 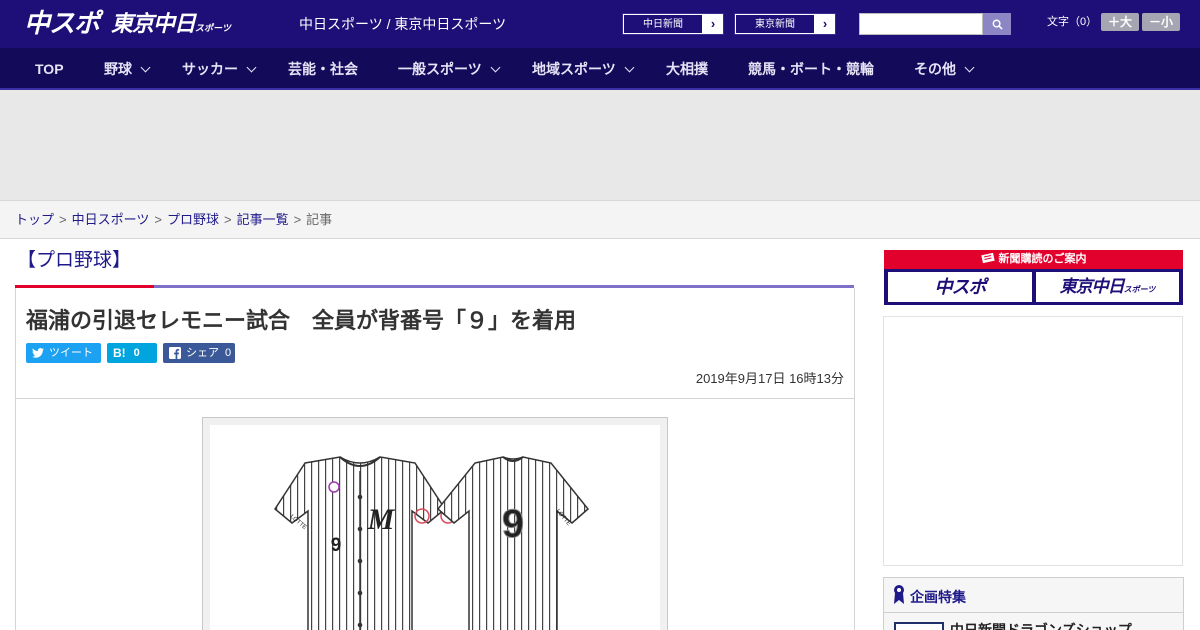 What do you see at coordinates (440, 69) in the screenshot?
I see `nav-label: 一般スポーツ` at bounding box center [440, 69].